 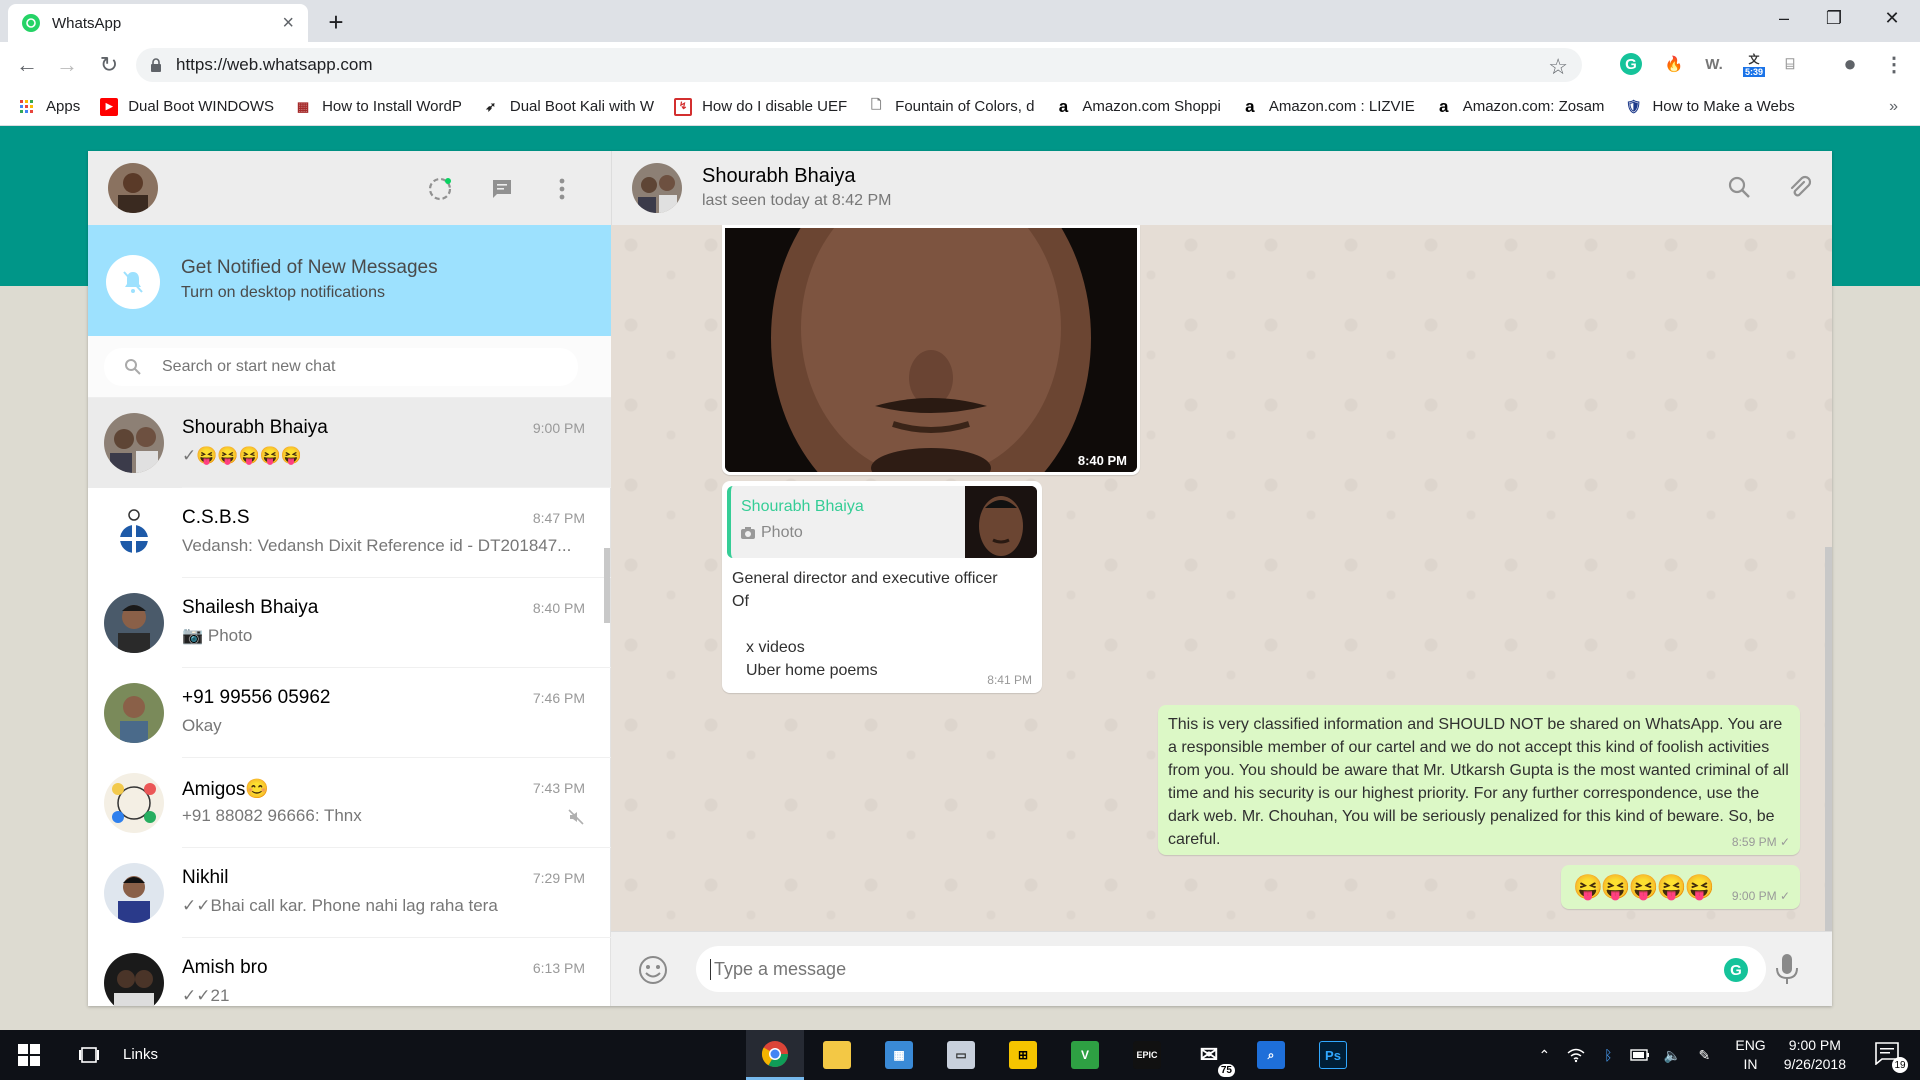 What do you see at coordinates (558, 788) in the screenshot?
I see `chat-time: 7:43 PM` at bounding box center [558, 788].